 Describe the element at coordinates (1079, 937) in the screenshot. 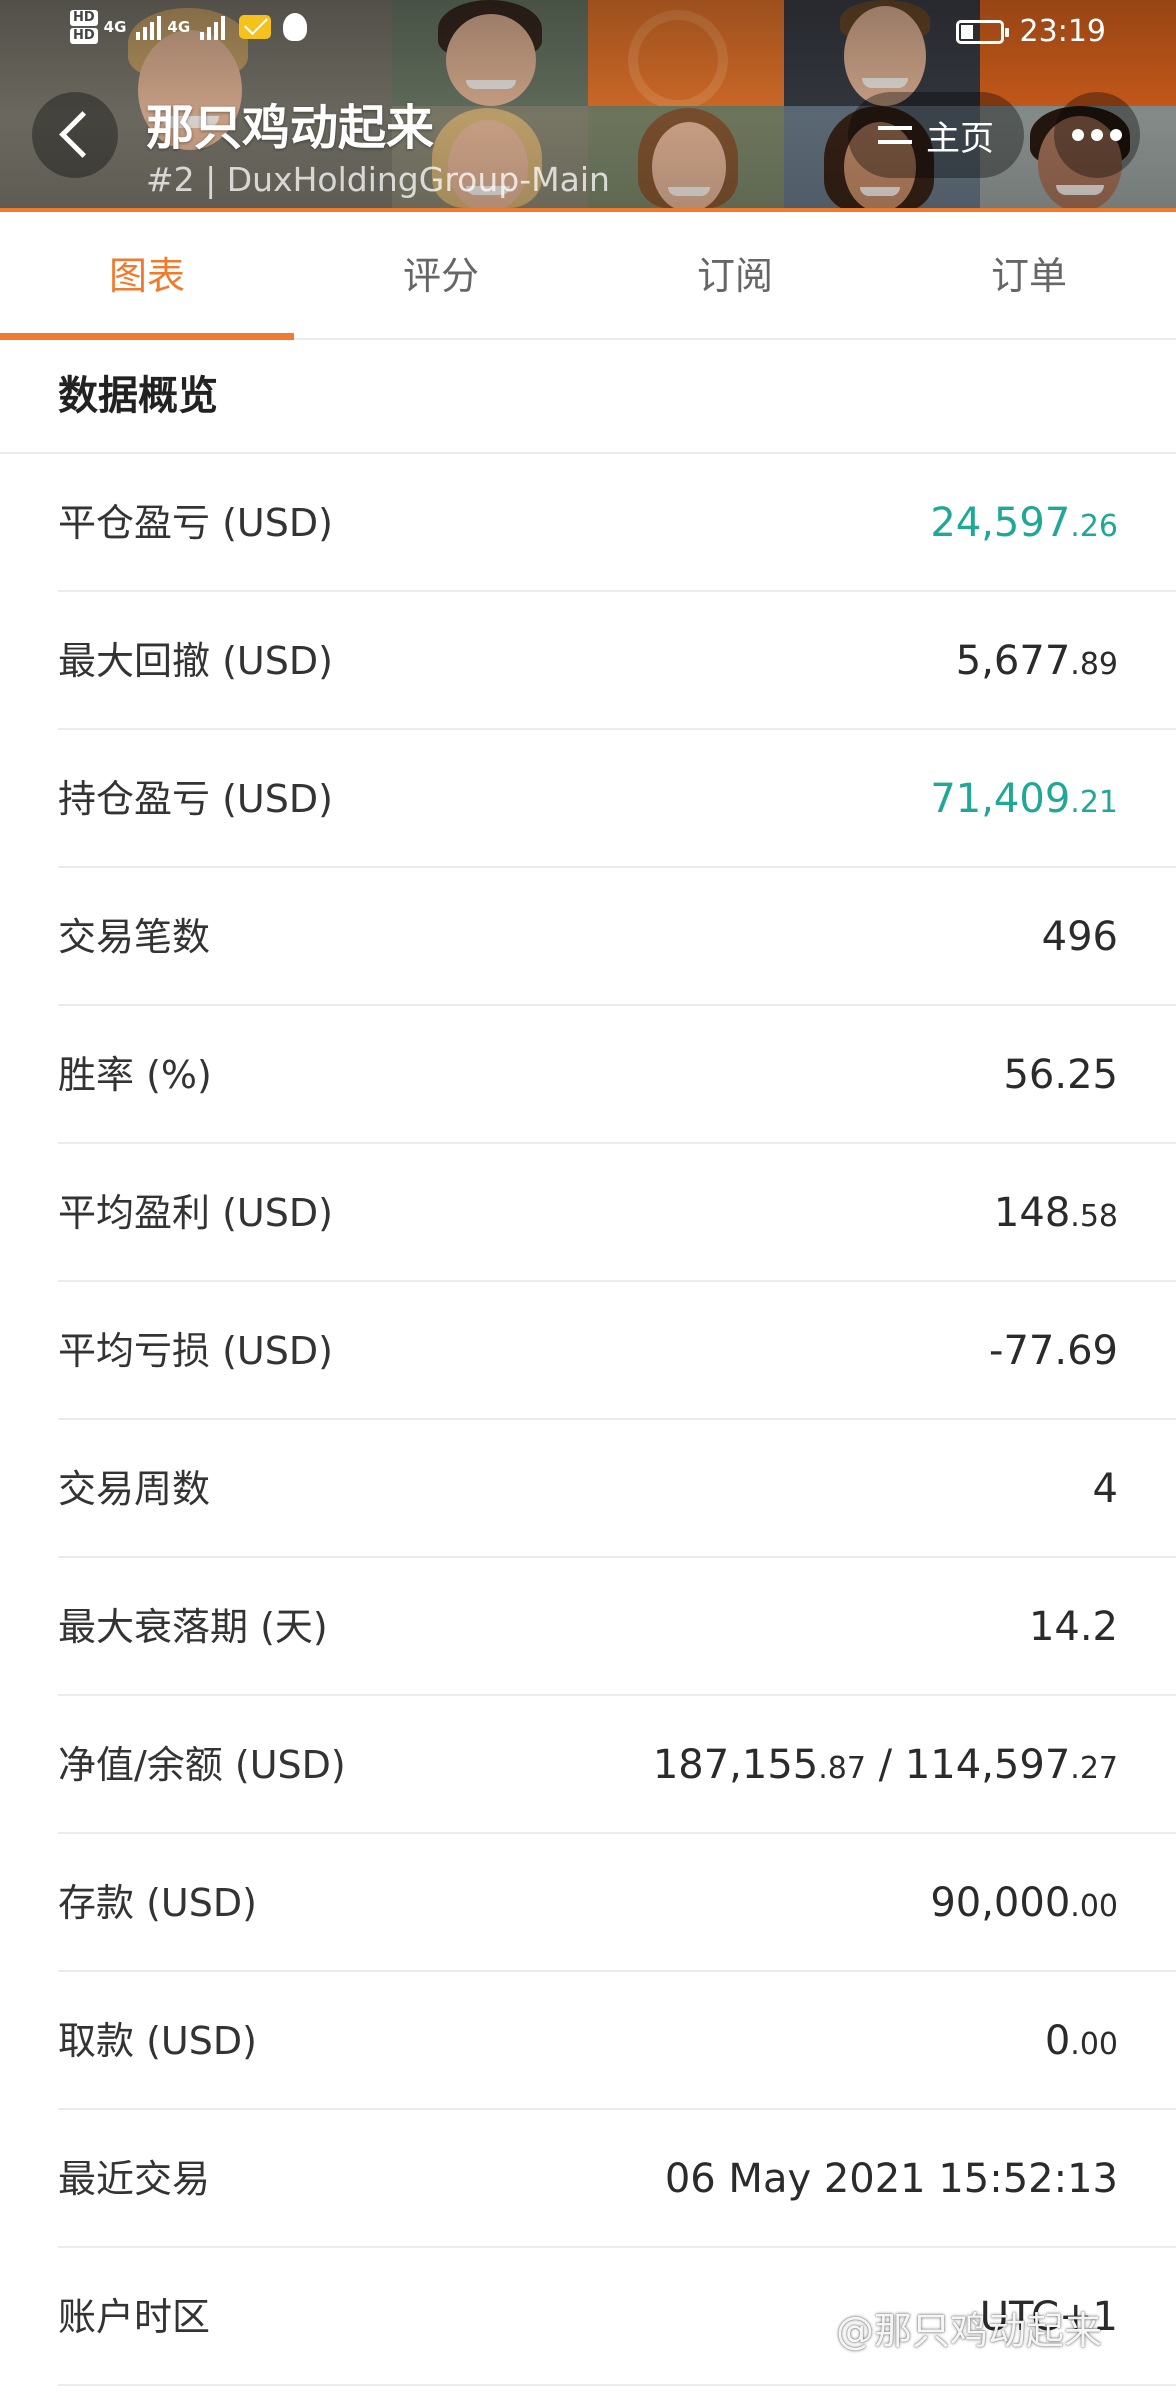

I see `stat-value: 496` at that location.